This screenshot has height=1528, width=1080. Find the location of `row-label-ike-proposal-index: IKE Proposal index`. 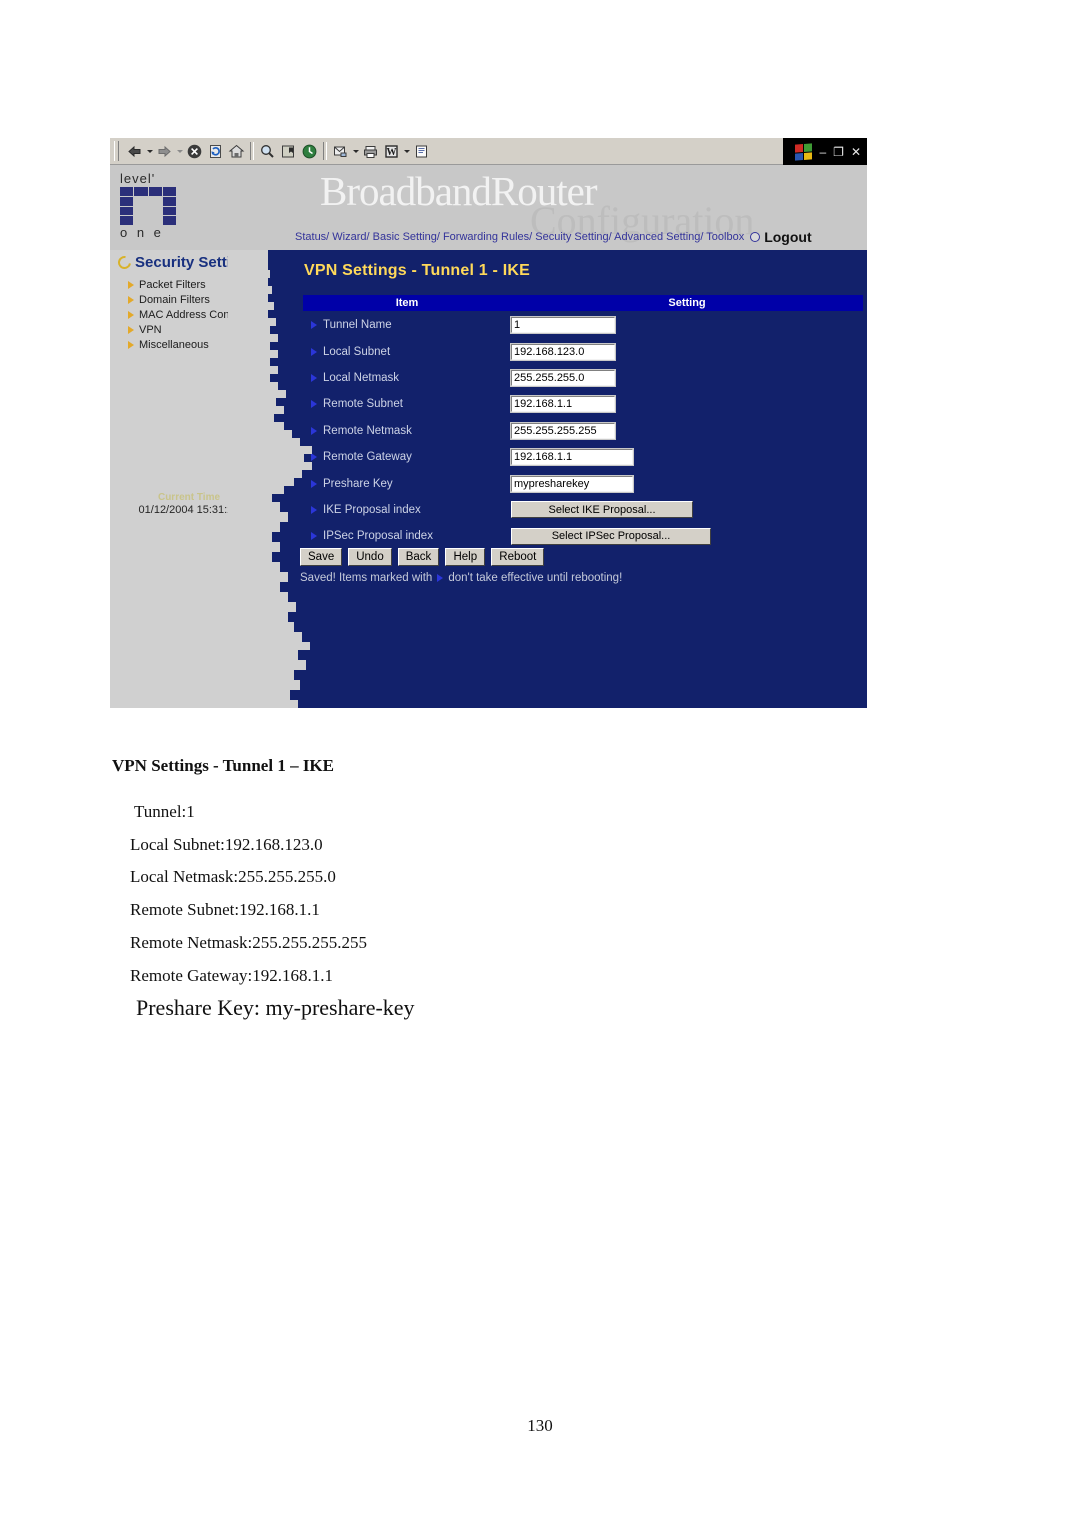

row-label-ike-proposal-index: IKE Proposal index is located at coordinates (407, 510).